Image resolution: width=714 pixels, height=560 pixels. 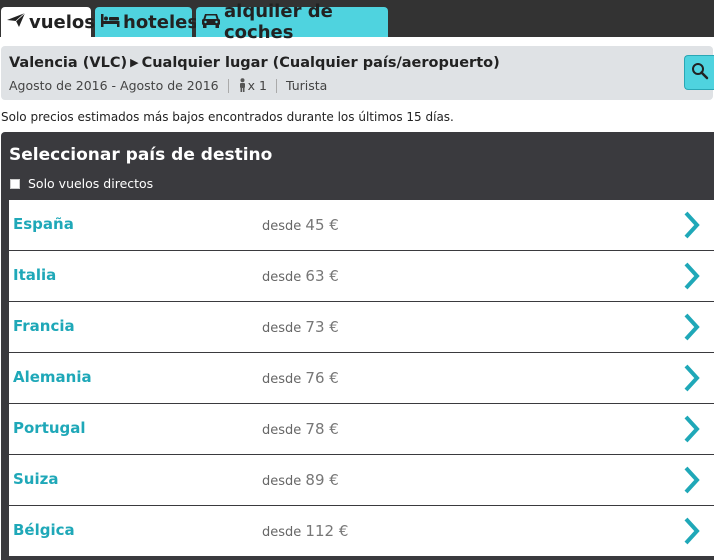 What do you see at coordinates (44, 326) in the screenshot?
I see `country-name: Francia` at bounding box center [44, 326].